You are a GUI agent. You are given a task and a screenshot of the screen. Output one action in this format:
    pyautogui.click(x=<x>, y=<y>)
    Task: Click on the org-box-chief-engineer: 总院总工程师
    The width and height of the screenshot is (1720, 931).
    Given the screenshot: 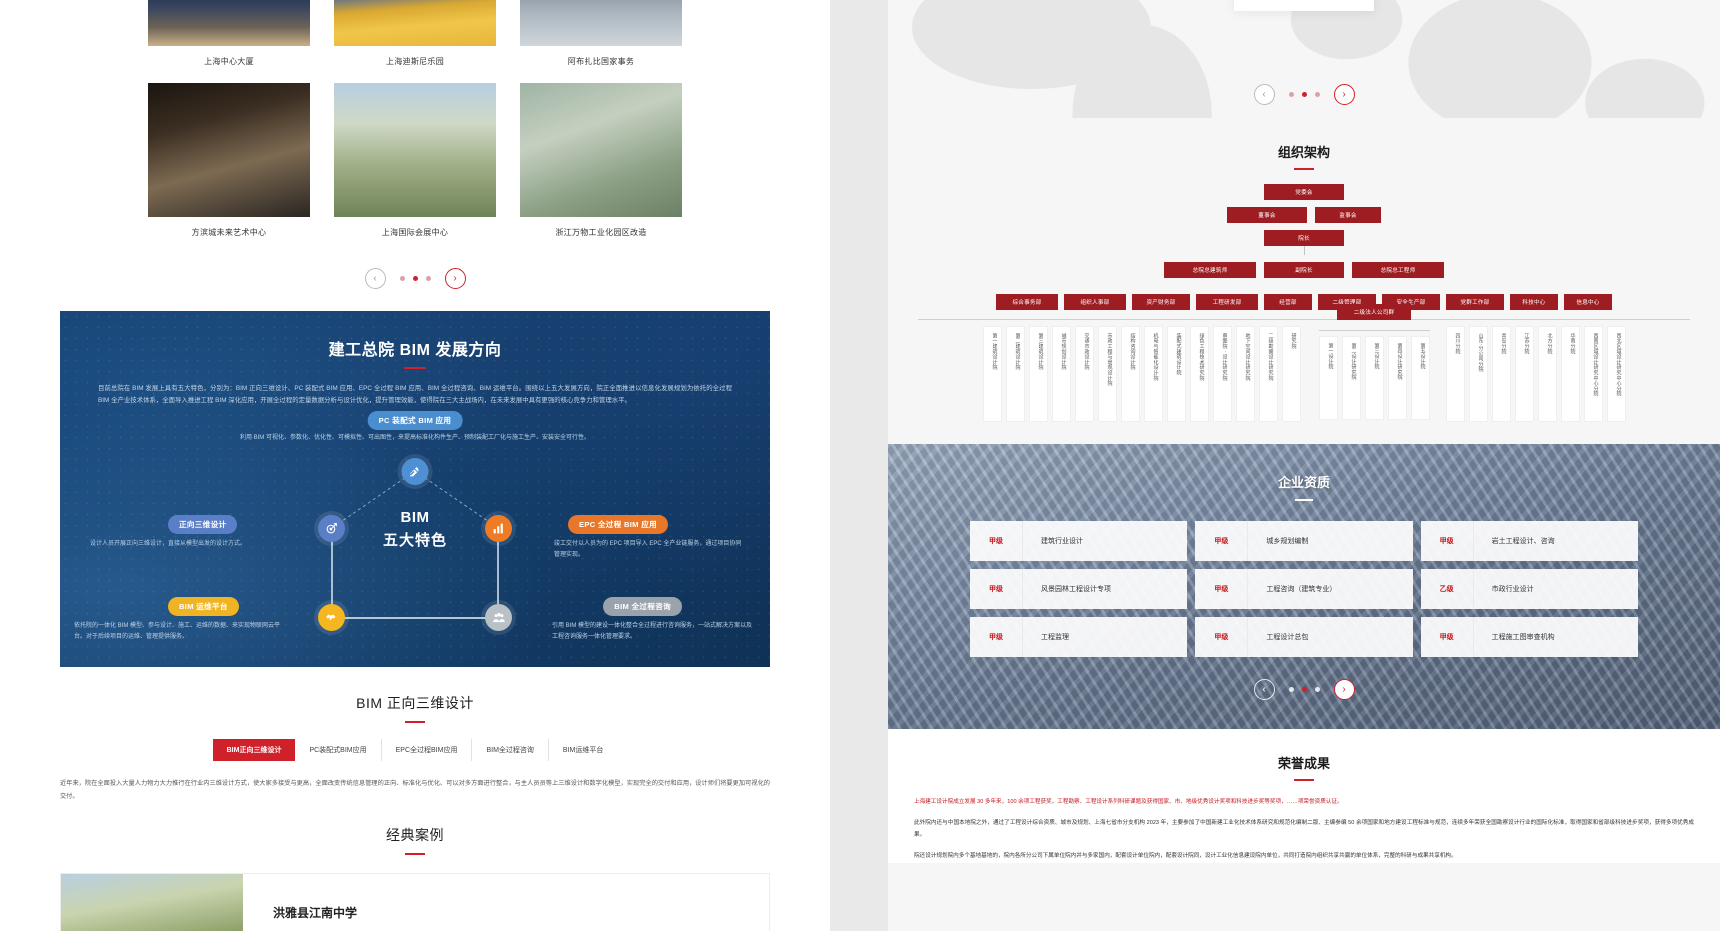 What is the action you would take?
    pyautogui.click(x=1398, y=270)
    